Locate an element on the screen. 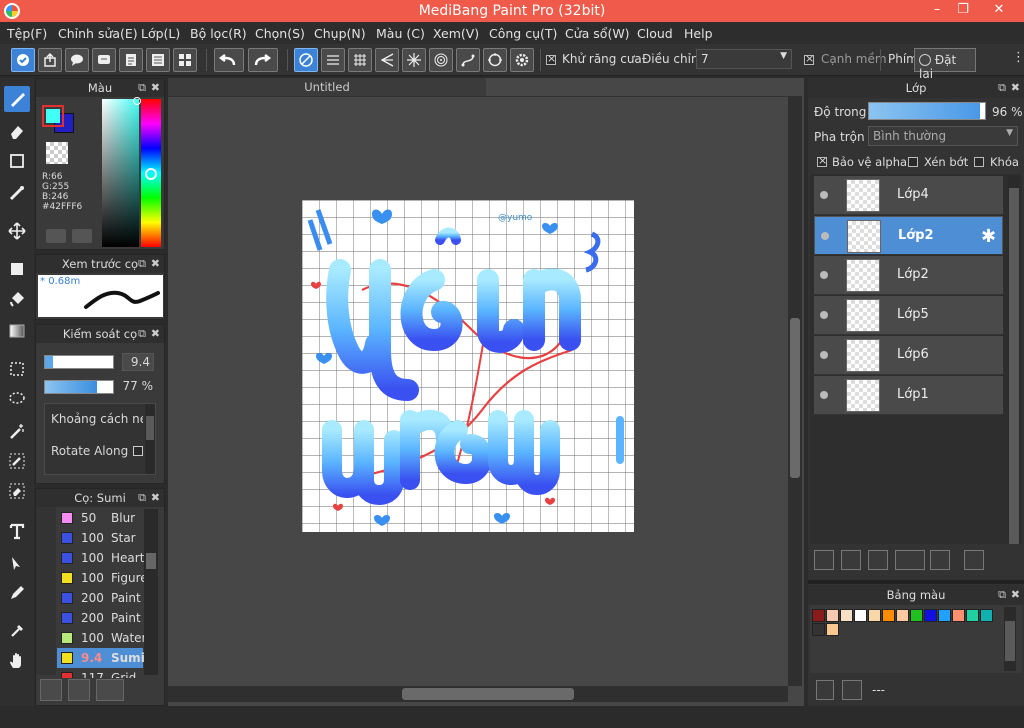 The height and width of the screenshot is (728, 1024). smooth-edge-checkbox is located at coordinates (809, 58).